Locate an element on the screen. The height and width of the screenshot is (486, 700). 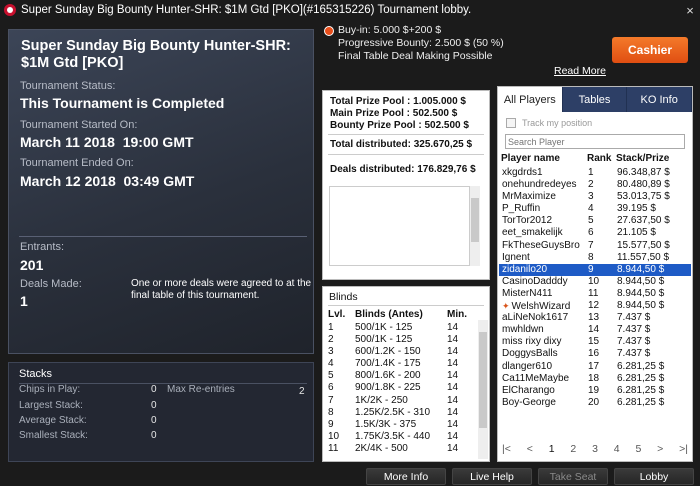
prize-scrollbar is located at coordinates (474, 226).